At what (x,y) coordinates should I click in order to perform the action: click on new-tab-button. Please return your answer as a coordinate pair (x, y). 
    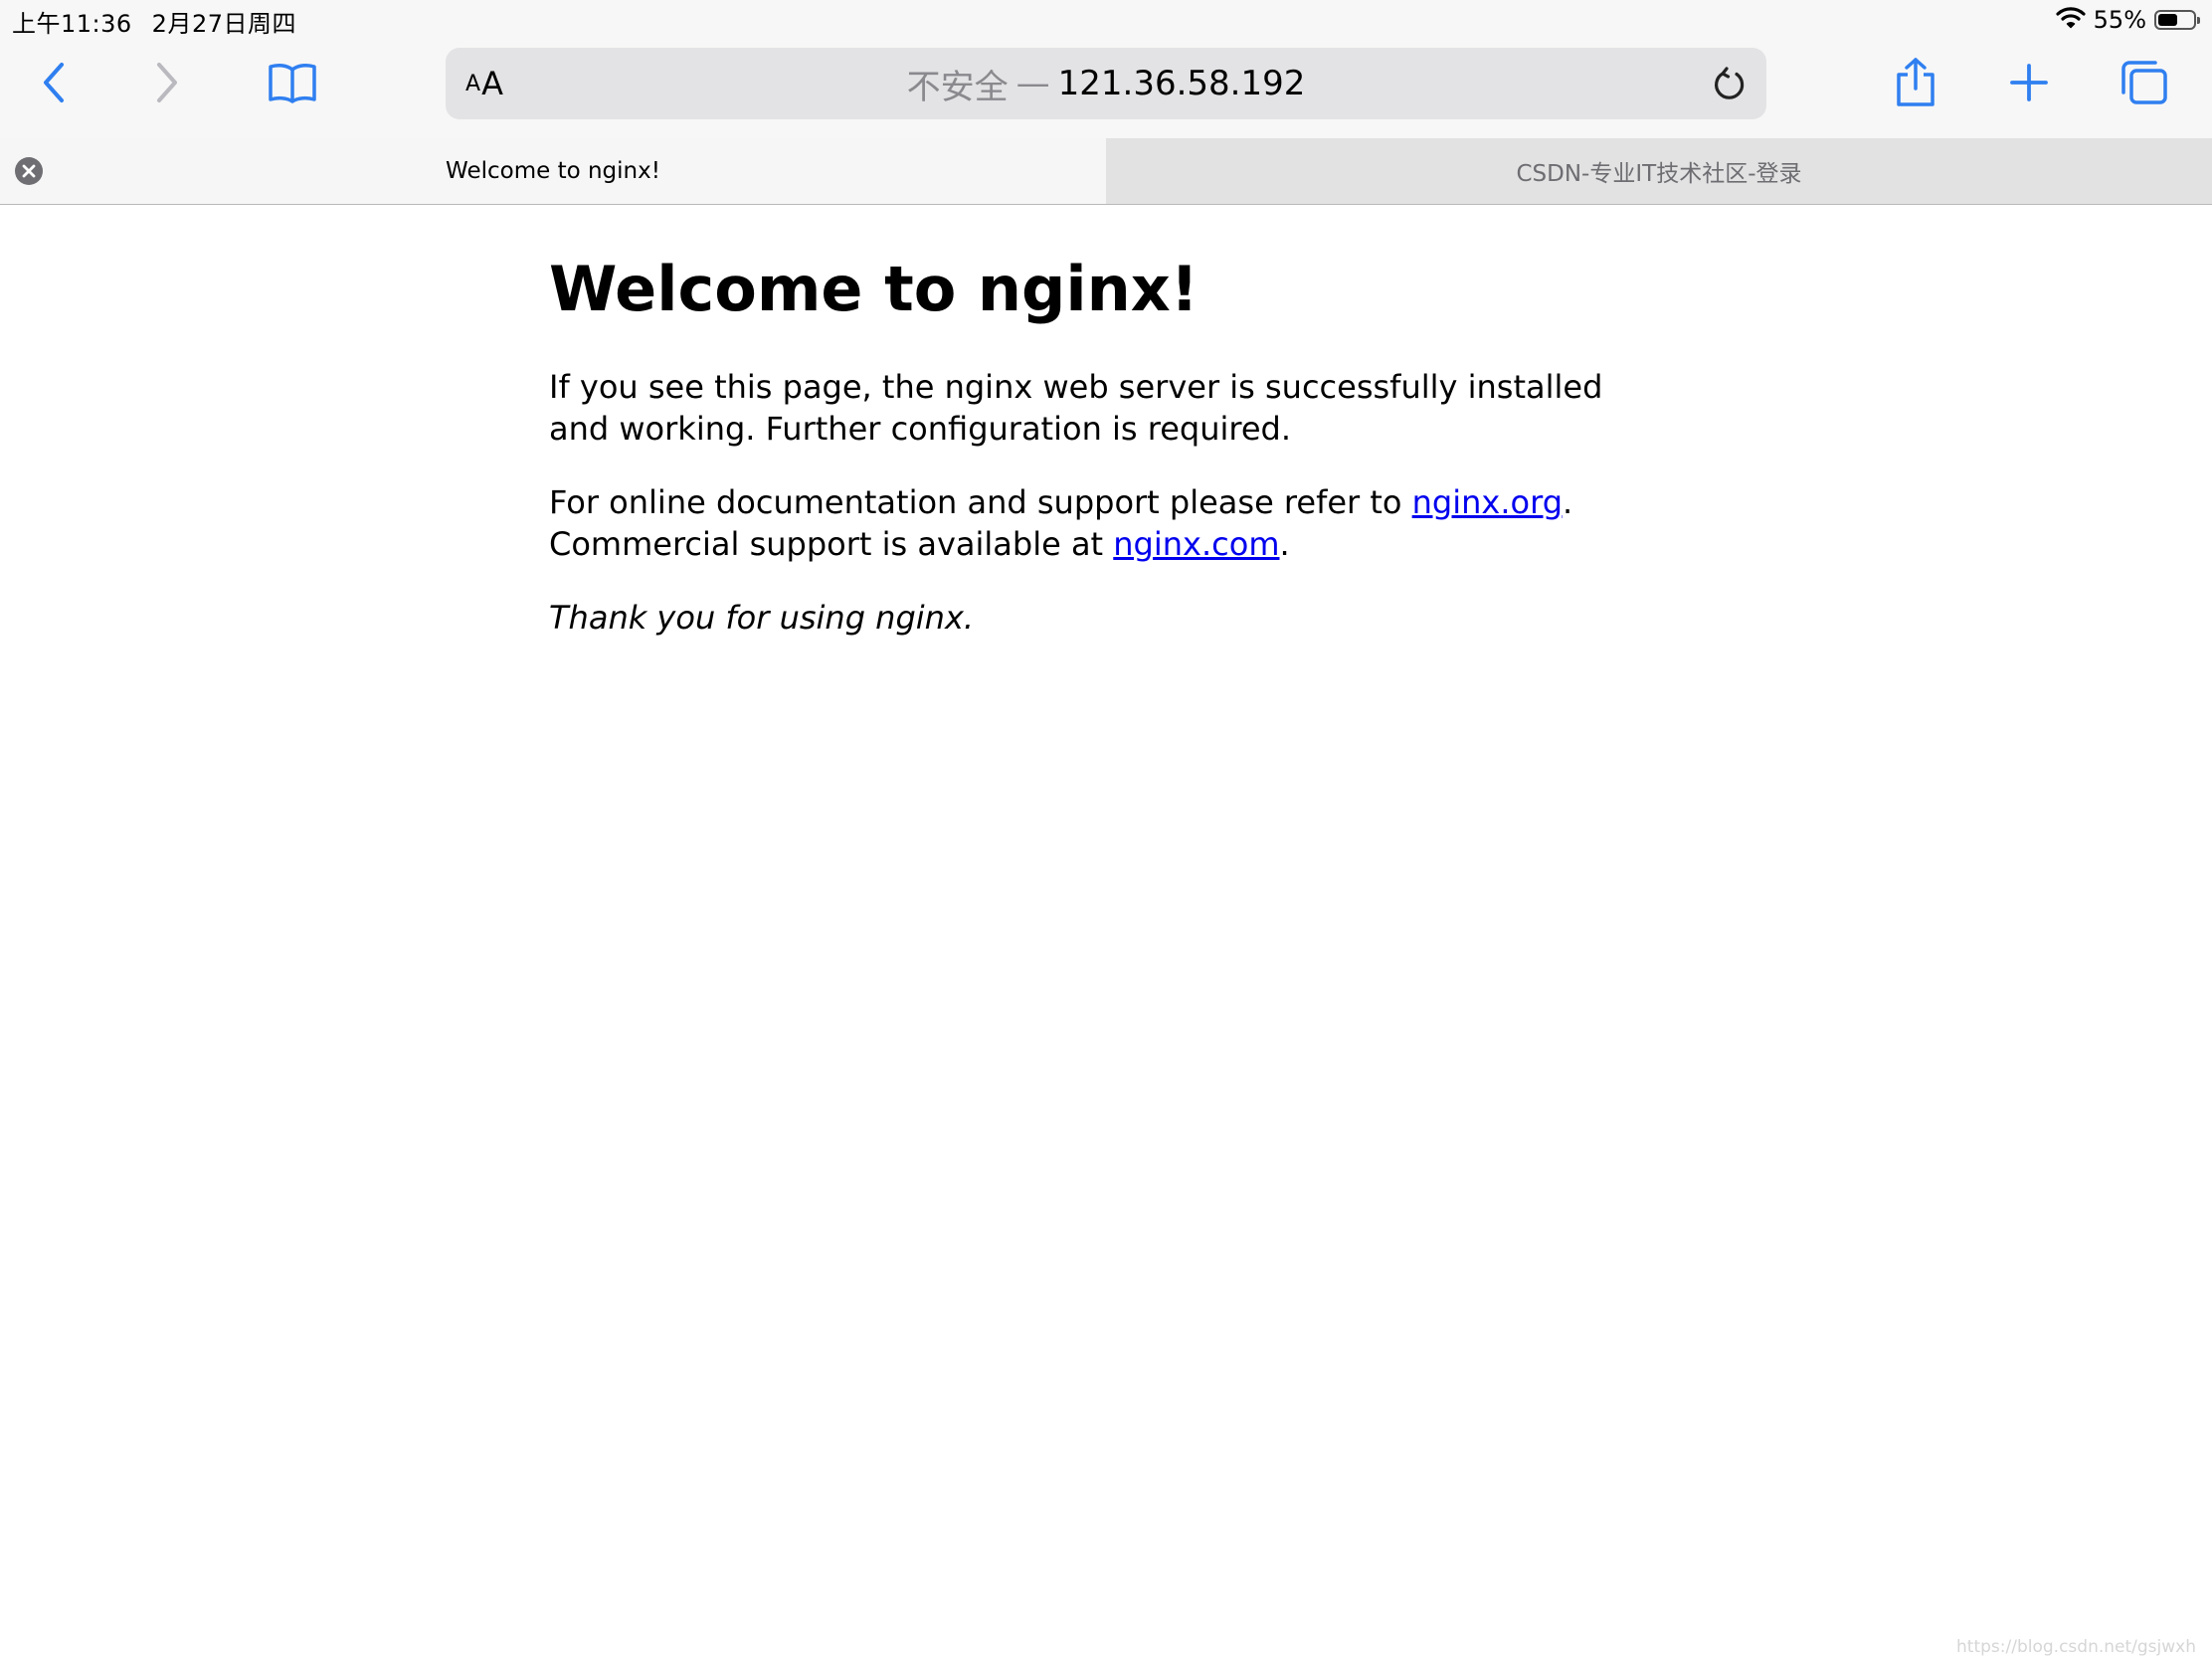
    Looking at the image, I should click on (2029, 82).